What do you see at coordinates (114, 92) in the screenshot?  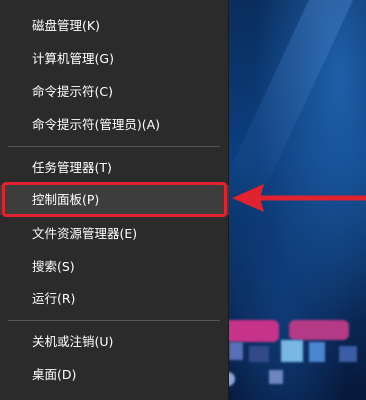 I see `menu-item-command-prompt: 命令提示符(C)` at bounding box center [114, 92].